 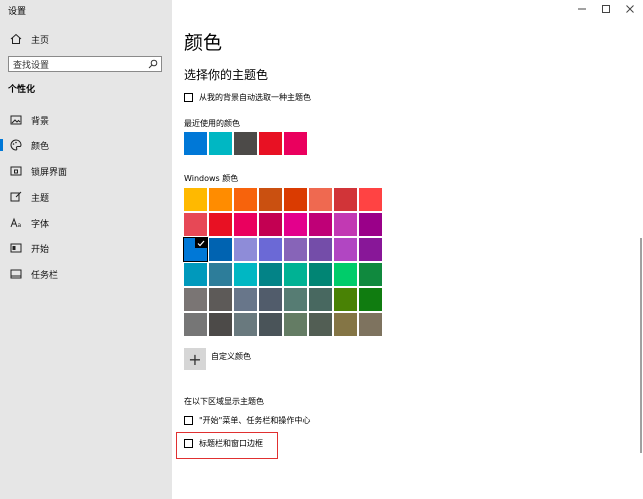 What do you see at coordinates (86, 120) in the screenshot?
I see `sidebar-item-background: 背景` at bounding box center [86, 120].